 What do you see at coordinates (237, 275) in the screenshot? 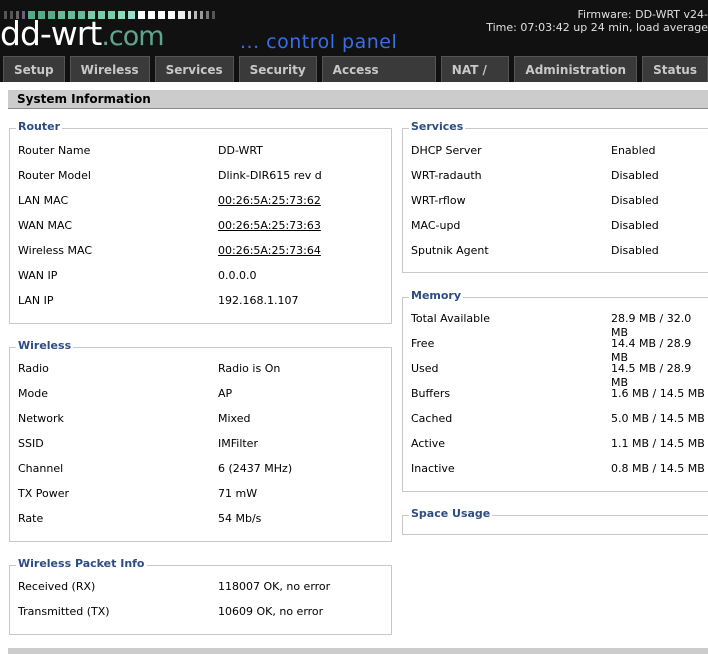
I see `row-value: 0.0.0.0` at bounding box center [237, 275].